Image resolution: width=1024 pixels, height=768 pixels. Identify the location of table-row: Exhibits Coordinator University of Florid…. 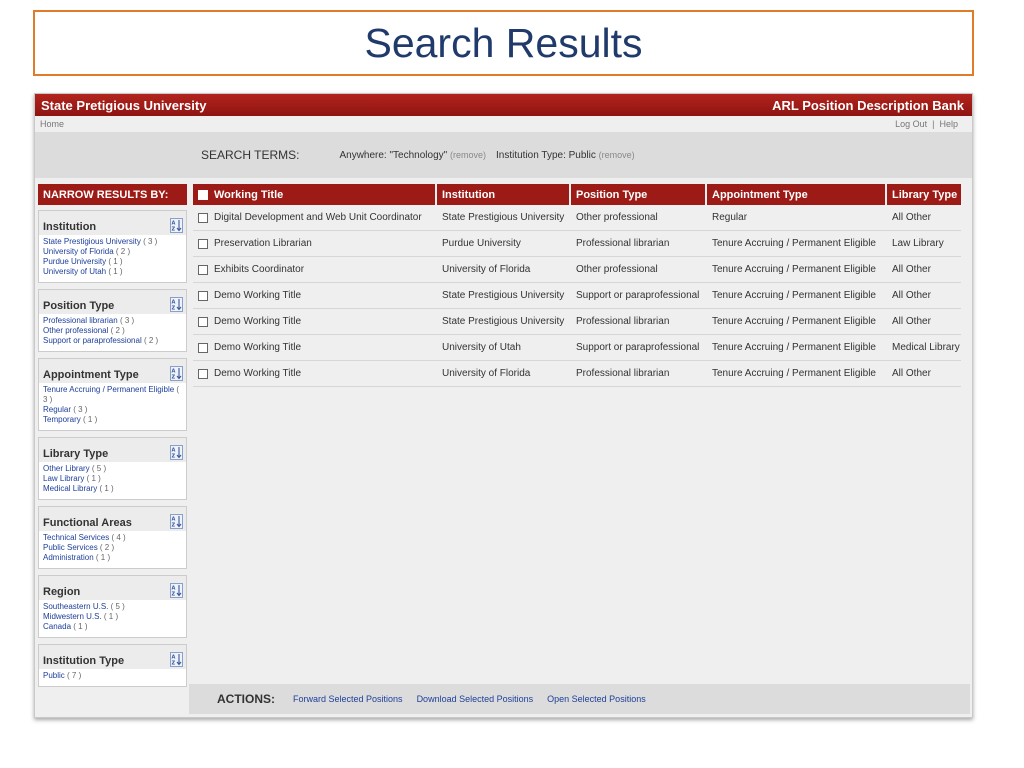
(577, 270).